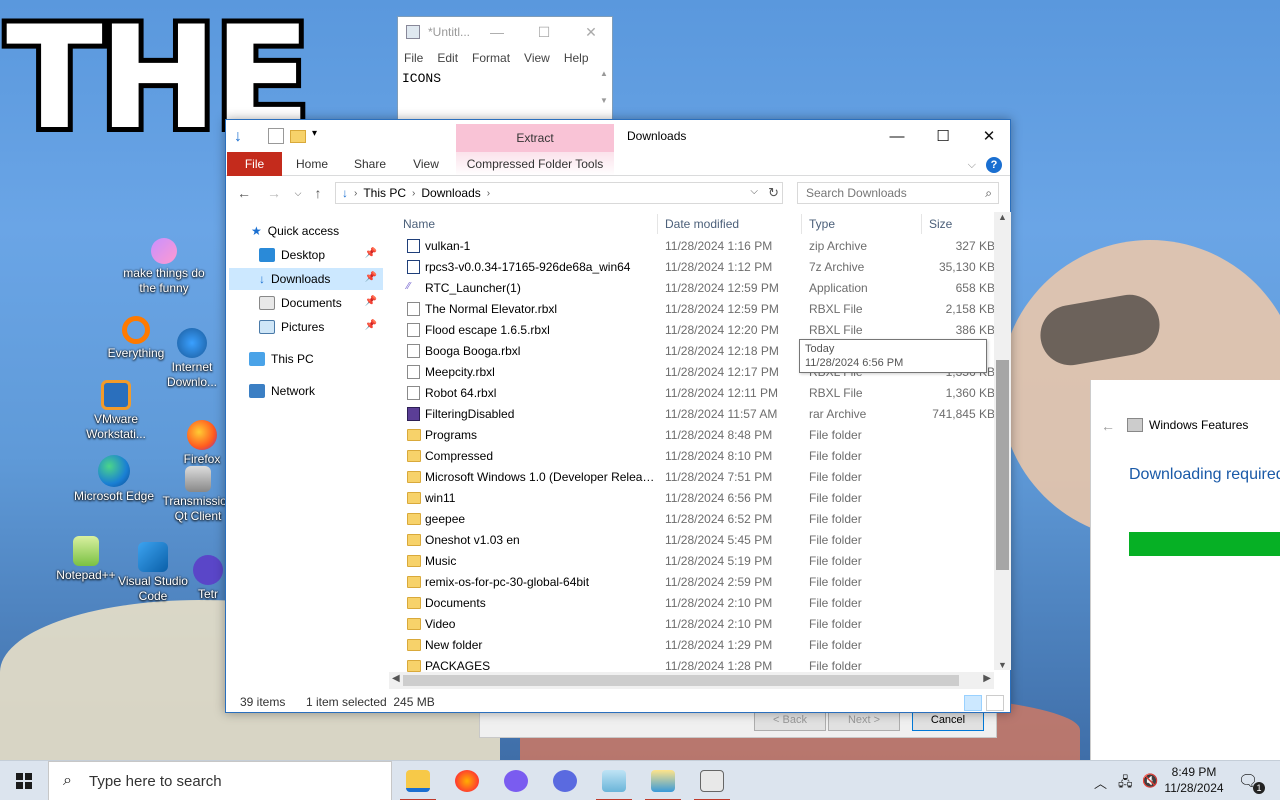  I want to click on taskbar-file-explorer, so click(418, 780).